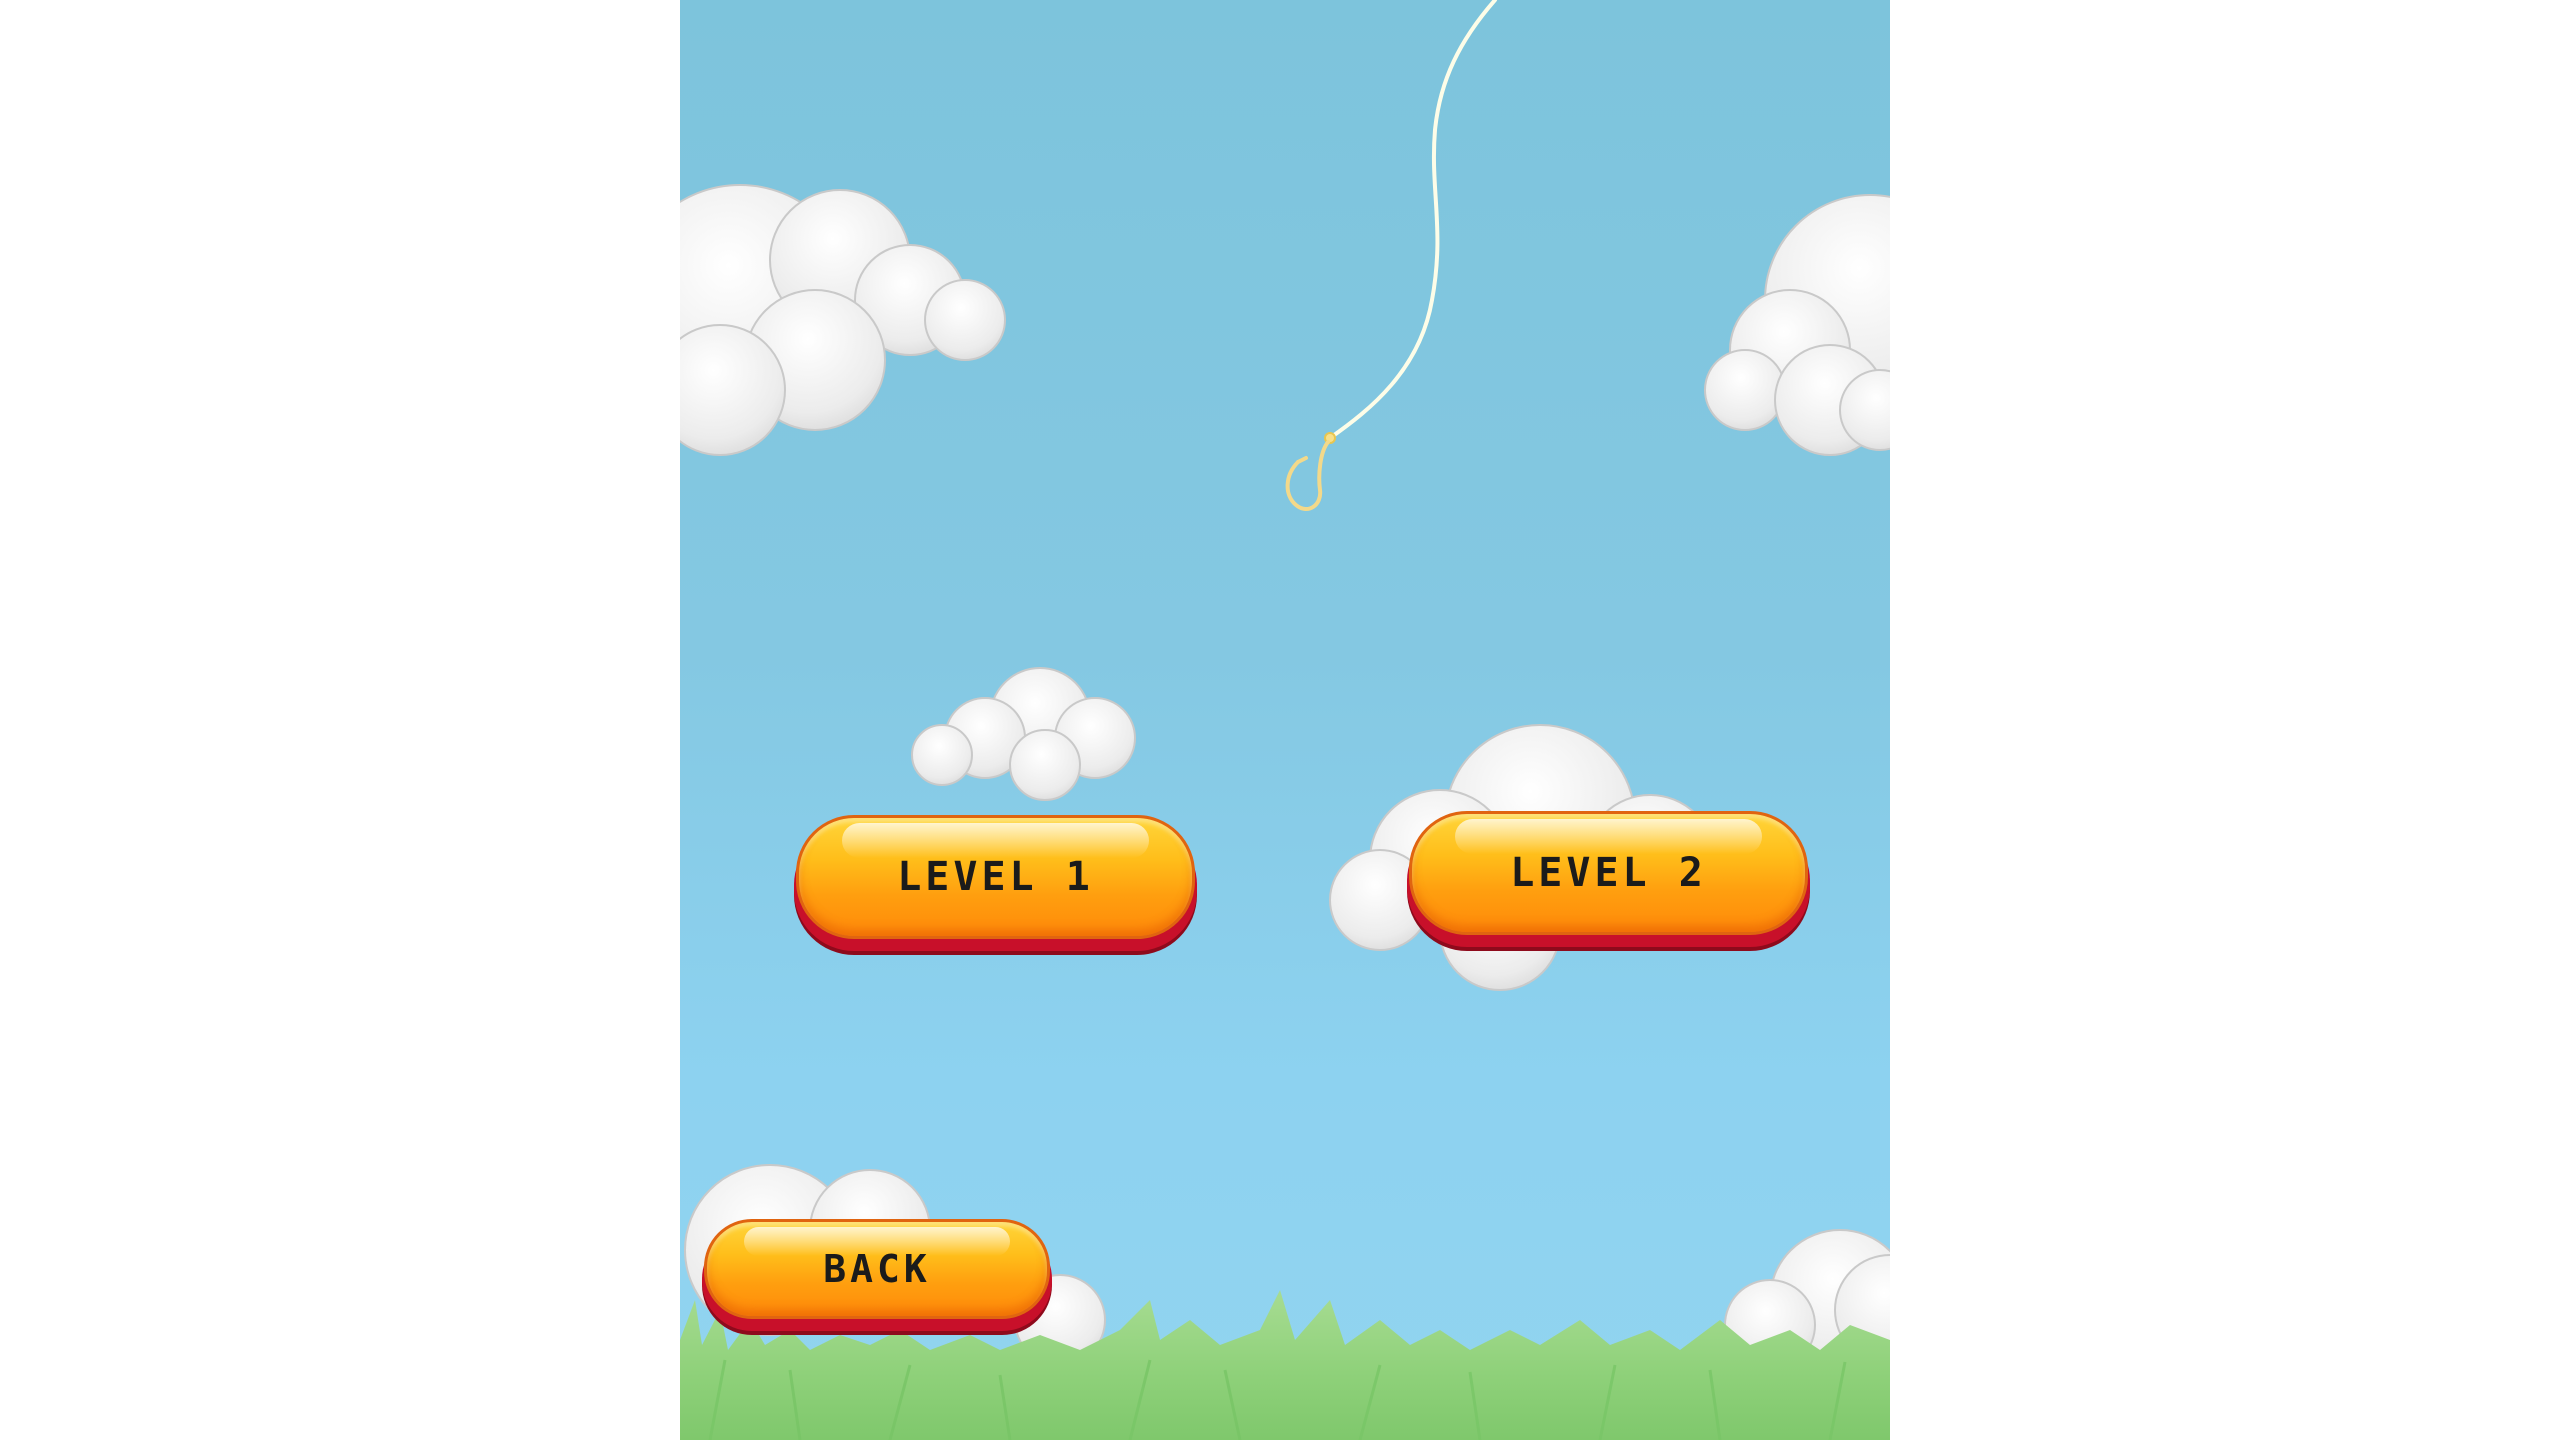  Describe the element at coordinates (877, 1269) in the screenshot. I see `back-label: BACK` at that location.